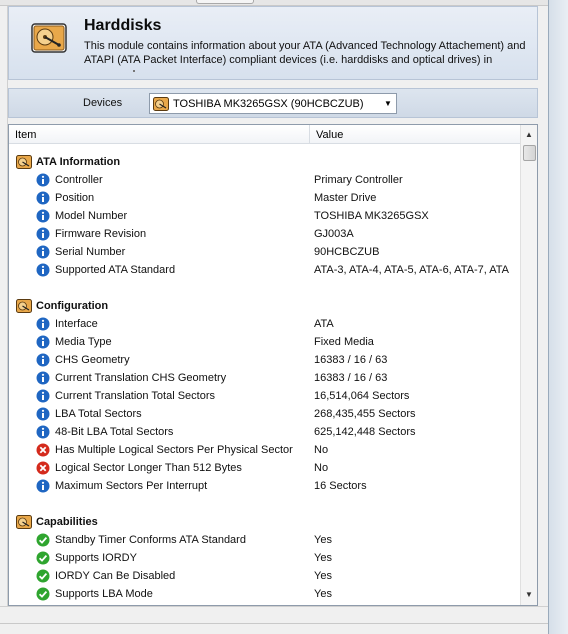  I want to click on devices-selected-value: TOSHIBA MK3265GSX (90HCBCZUB), so click(268, 103).